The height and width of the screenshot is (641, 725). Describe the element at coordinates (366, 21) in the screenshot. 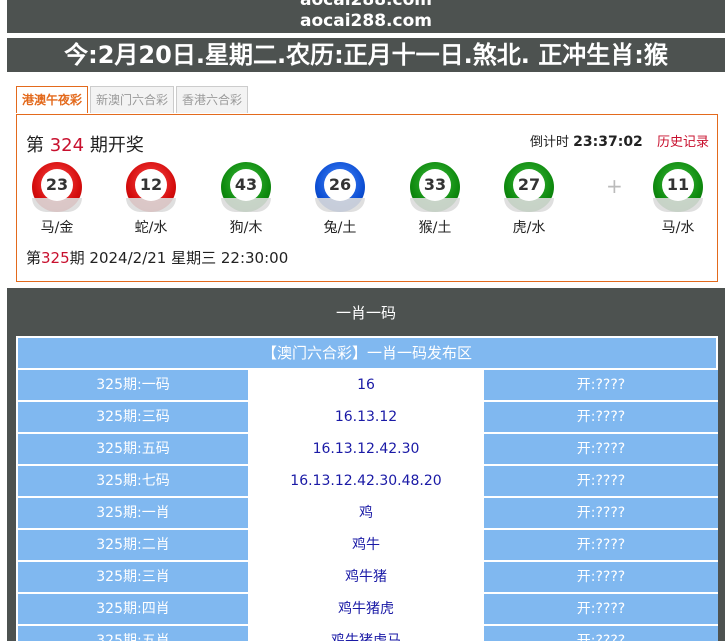

I see `site-domain-secondary: aocai288.com` at that location.